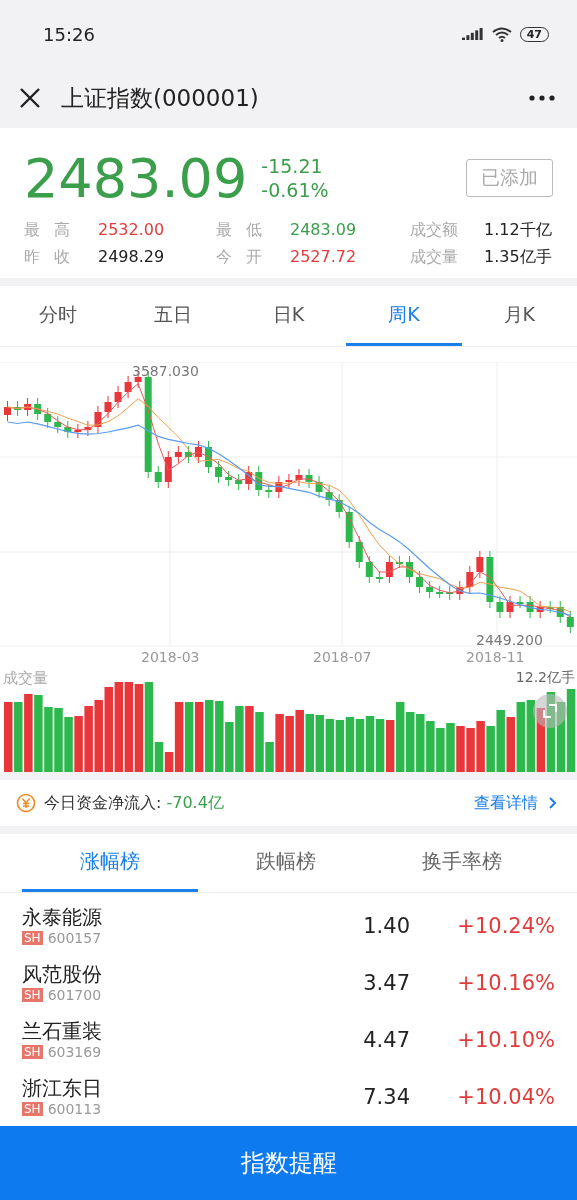  Describe the element at coordinates (295, 190) in the screenshot. I see `percent-change: -0.61%` at that location.